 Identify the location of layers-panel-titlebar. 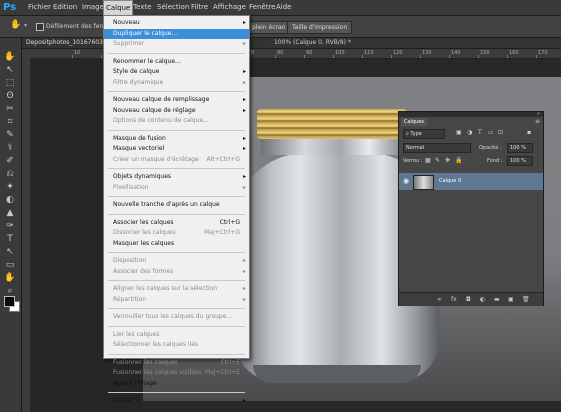
(471, 114).